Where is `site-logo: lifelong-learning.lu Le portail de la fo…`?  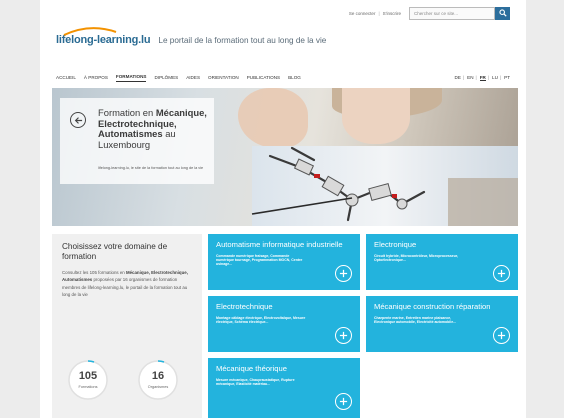 site-logo: lifelong-learning.lu Le portail de la fo… is located at coordinates (191, 36).